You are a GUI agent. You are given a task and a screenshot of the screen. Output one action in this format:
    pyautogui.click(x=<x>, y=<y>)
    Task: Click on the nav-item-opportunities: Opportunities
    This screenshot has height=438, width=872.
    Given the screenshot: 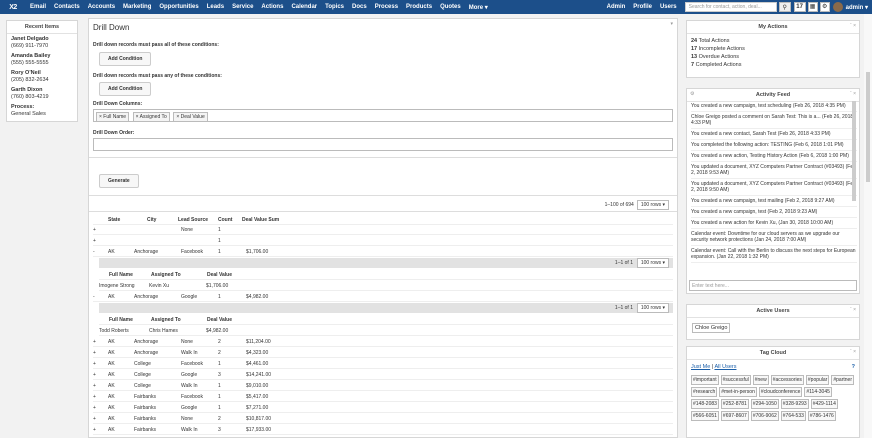 What is the action you would take?
    pyautogui.click(x=178, y=7)
    